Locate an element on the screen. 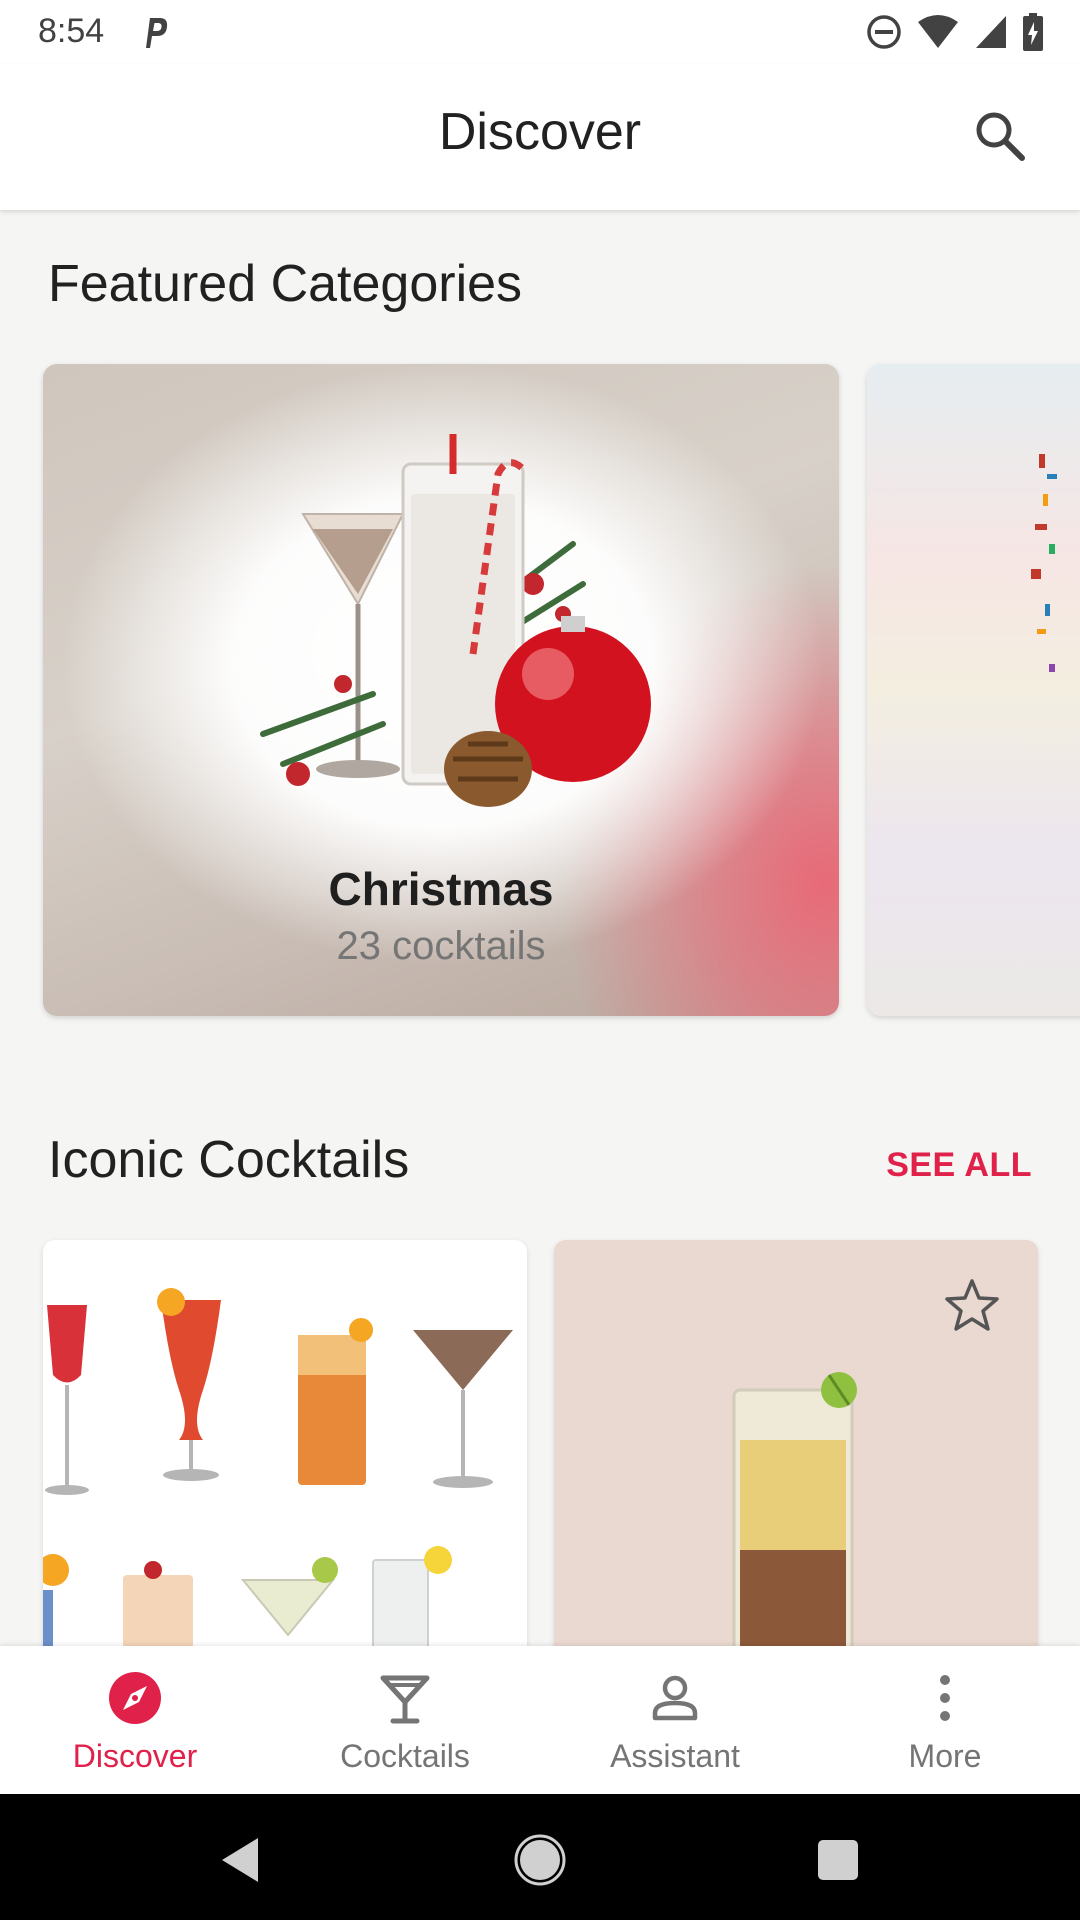 The width and height of the screenshot is (1080, 1920). home-icon is located at coordinates (540, 1860).